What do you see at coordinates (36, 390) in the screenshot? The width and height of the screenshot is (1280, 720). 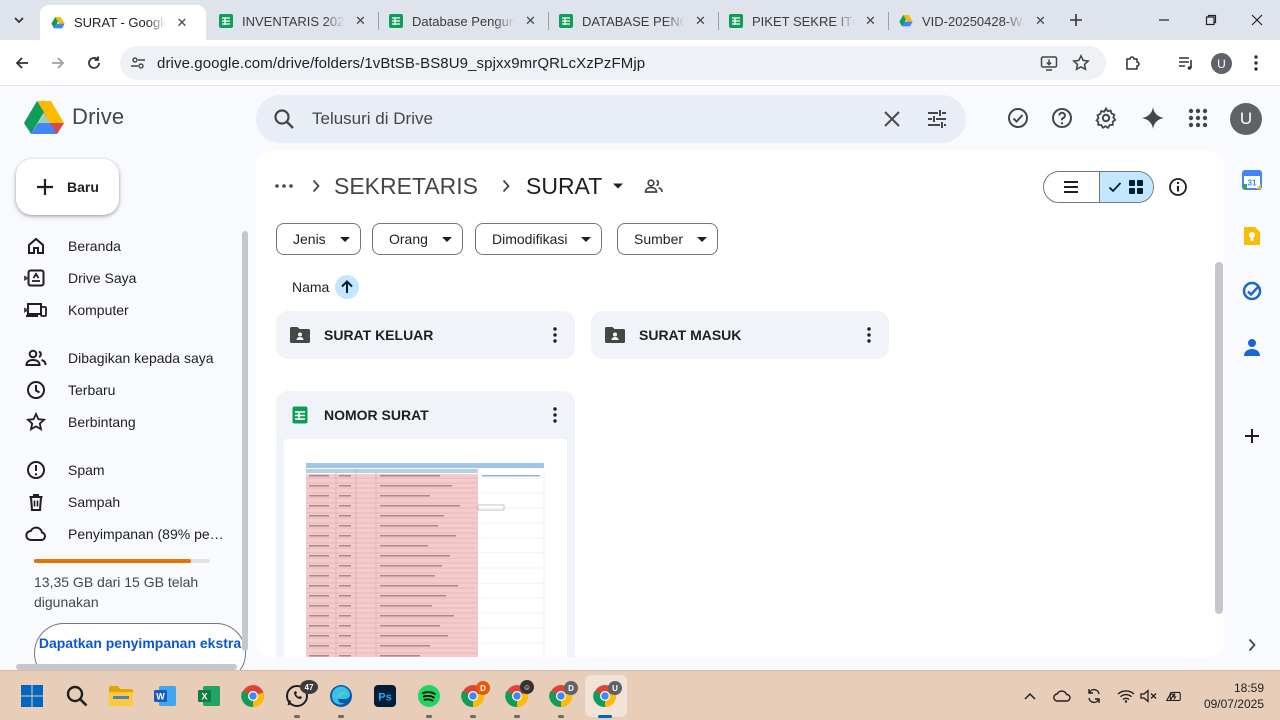 I see `clock-icon` at bounding box center [36, 390].